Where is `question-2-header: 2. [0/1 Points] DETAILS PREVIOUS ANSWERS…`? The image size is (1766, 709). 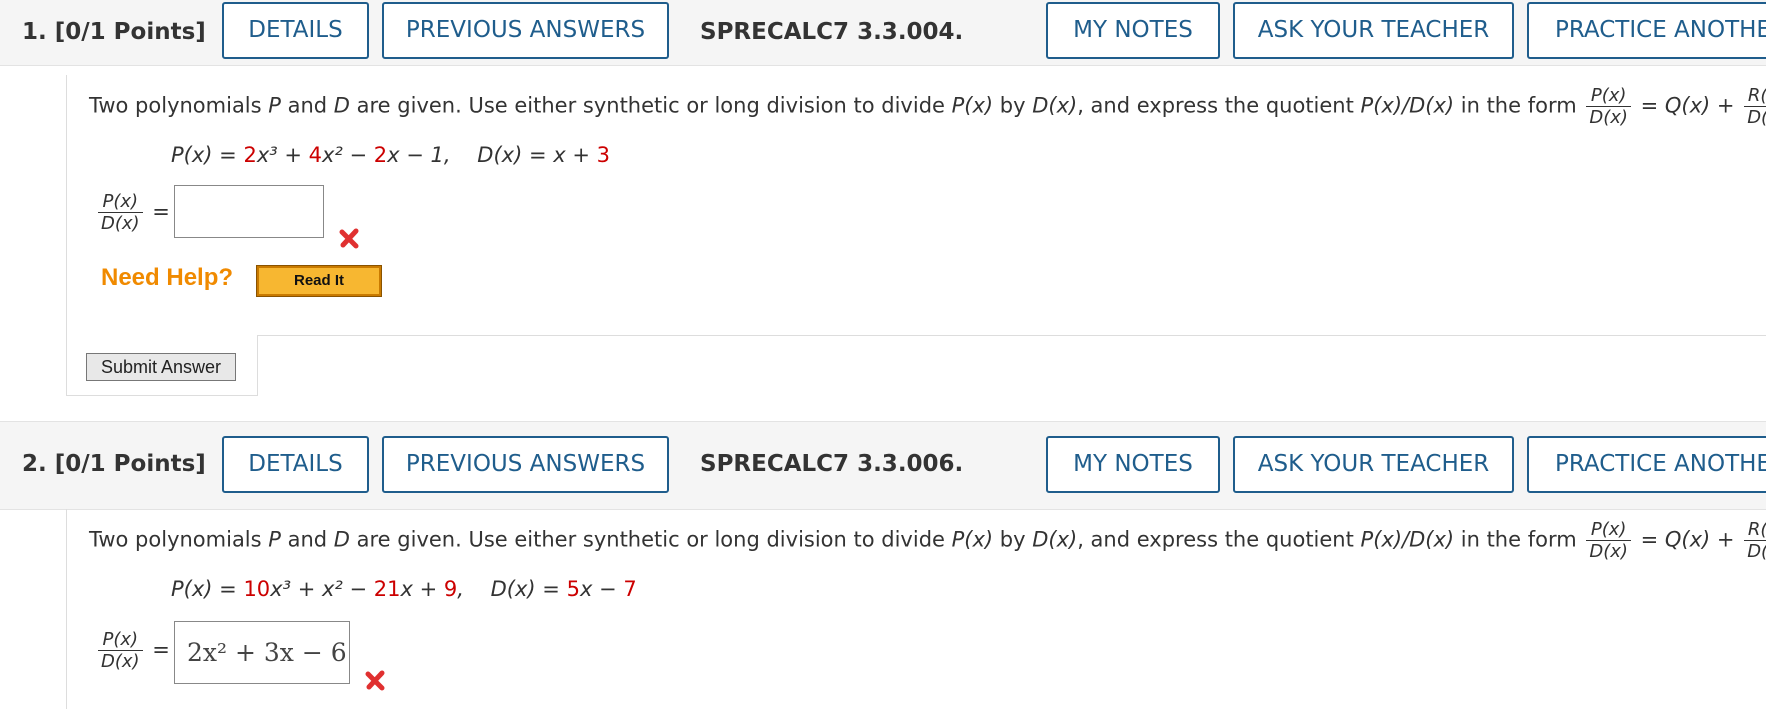
question-2-header: 2. [0/1 Points] DETAILS PREVIOUS ANSWERS… is located at coordinates (883, 465).